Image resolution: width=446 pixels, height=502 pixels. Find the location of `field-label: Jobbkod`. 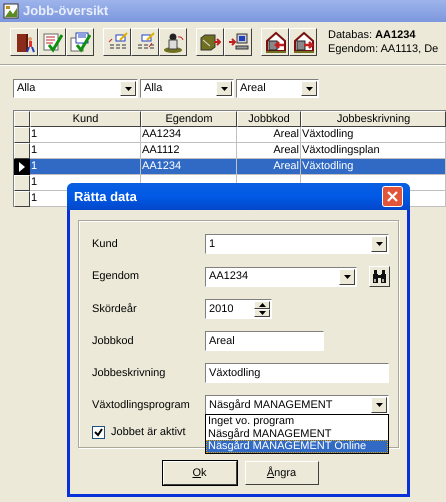

field-label: Jobbkod is located at coordinates (113, 341).